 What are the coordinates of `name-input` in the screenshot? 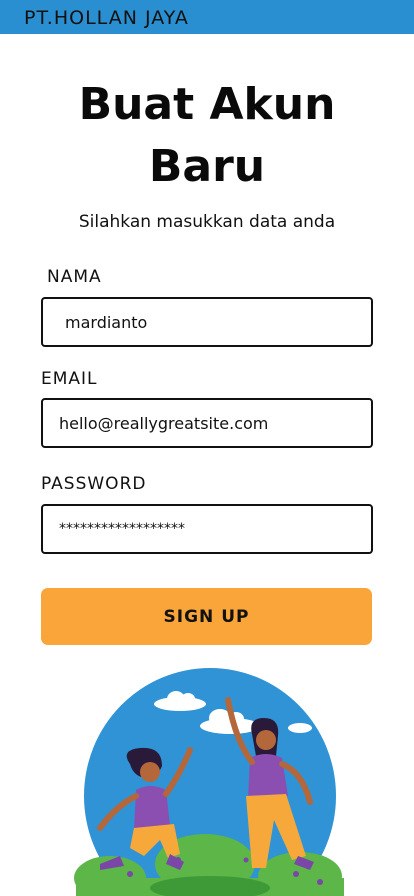 It's located at (207, 322).